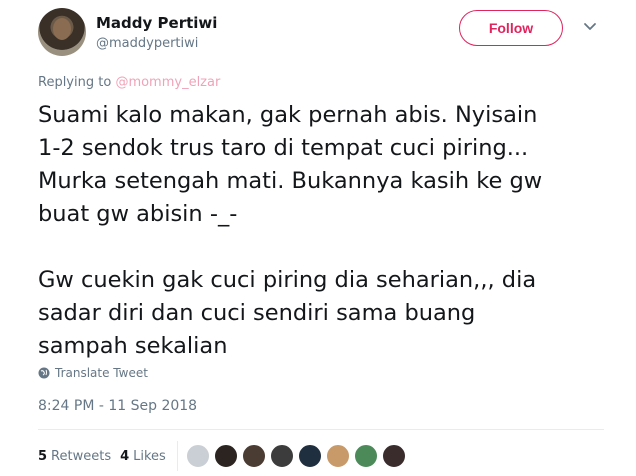 Image resolution: width=636 pixels, height=476 pixels. I want to click on tweet-line: sadar diri dan cuci sendiri sama buang, so click(257, 313).